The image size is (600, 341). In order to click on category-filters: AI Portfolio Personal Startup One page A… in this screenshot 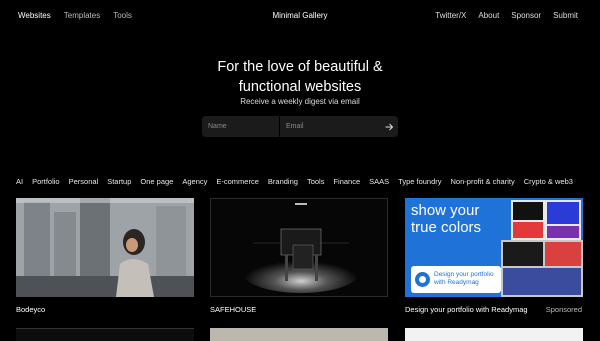, I will do `click(308, 181)`.